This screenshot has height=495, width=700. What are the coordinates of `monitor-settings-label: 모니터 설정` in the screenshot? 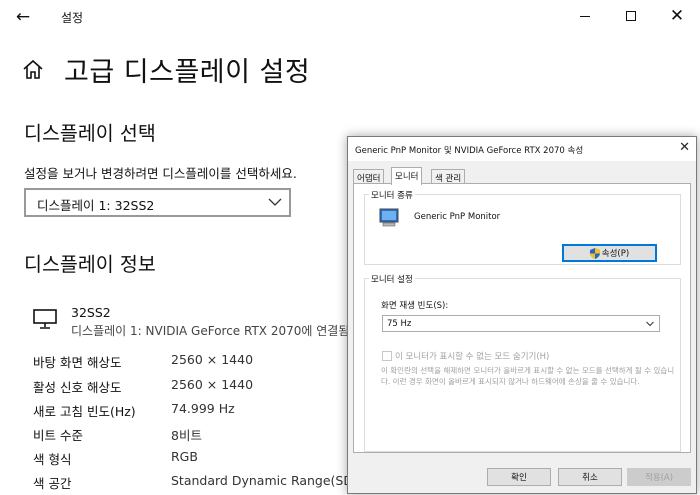 It's located at (392, 279).